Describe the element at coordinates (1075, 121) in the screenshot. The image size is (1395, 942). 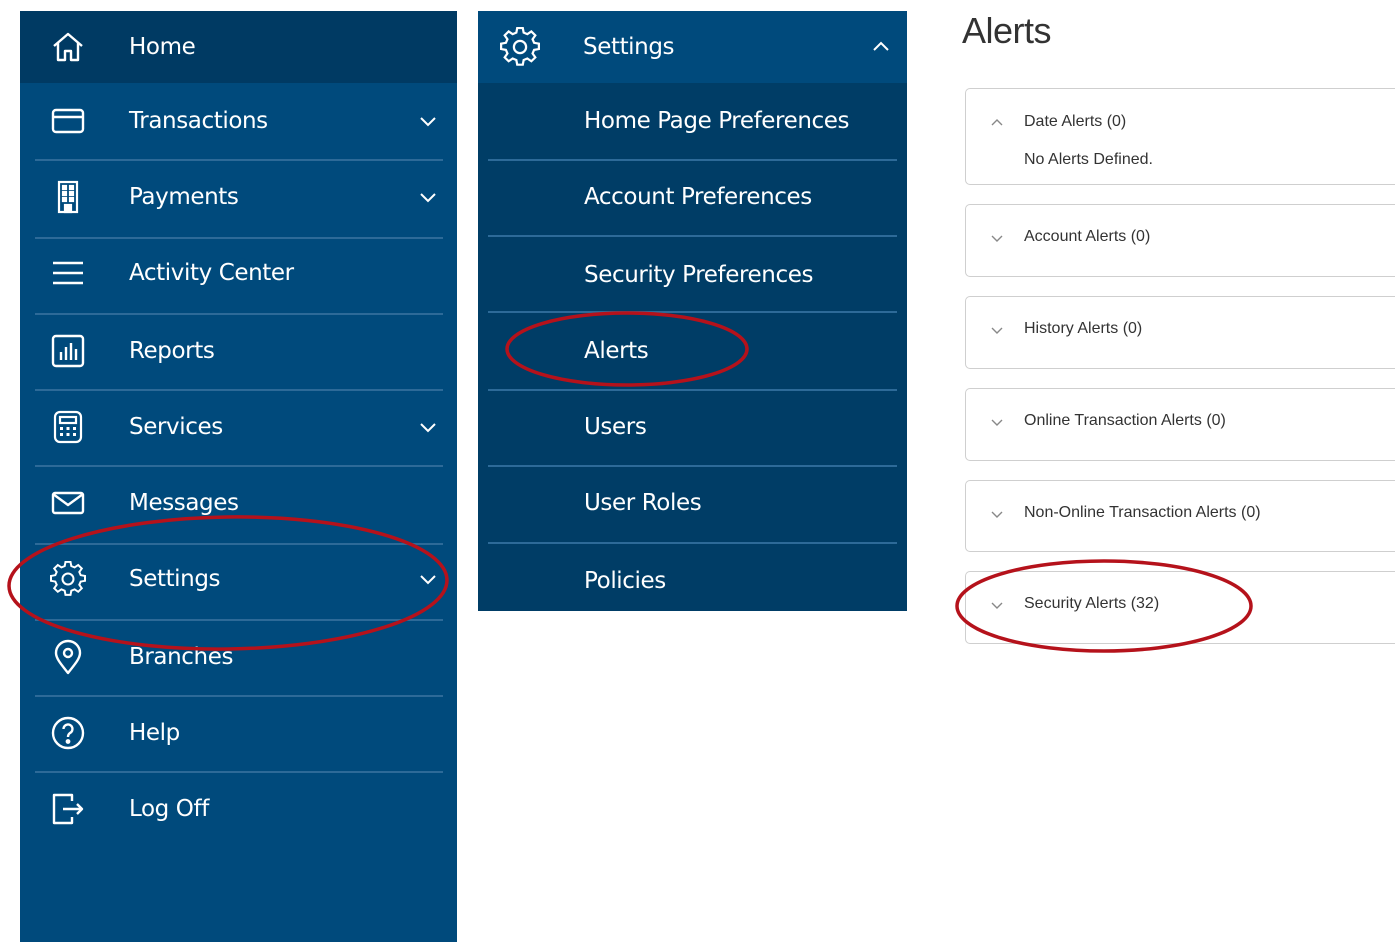
I see `alert-group-label: Date Alerts (0)` at that location.